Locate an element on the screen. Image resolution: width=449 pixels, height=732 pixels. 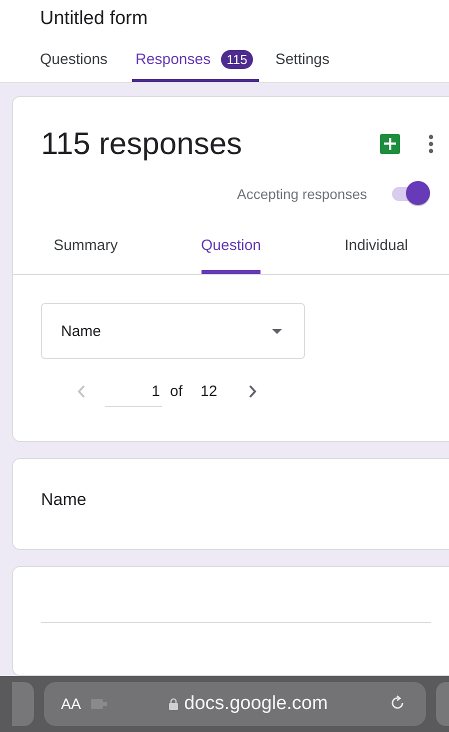
form-title: Untitled form is located at coordinates (94, 19).